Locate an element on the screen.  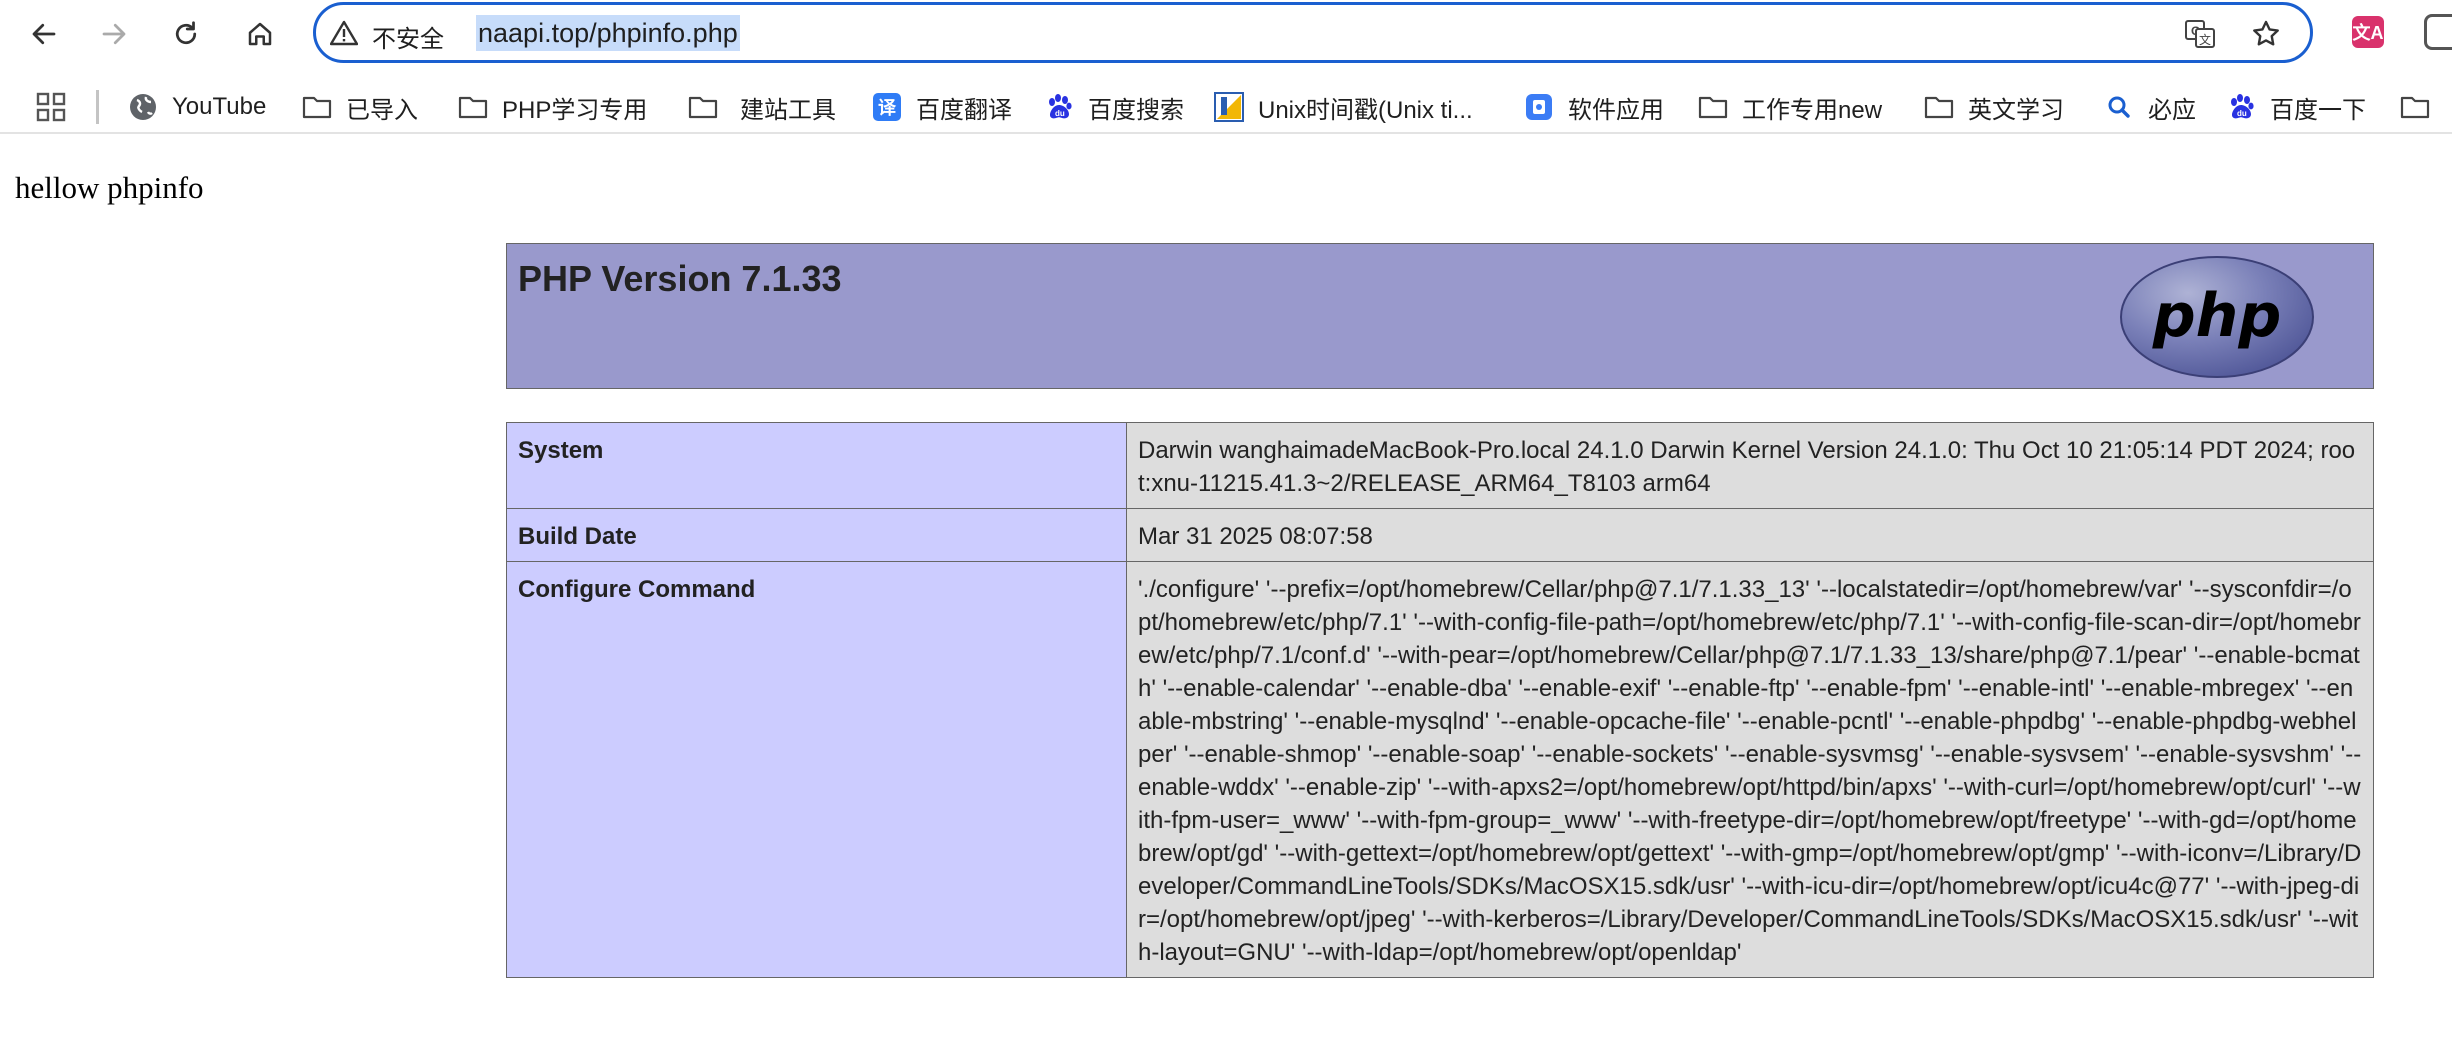
bookmark-folder-english: 英文学习 is located at coordinates (1994, 107).